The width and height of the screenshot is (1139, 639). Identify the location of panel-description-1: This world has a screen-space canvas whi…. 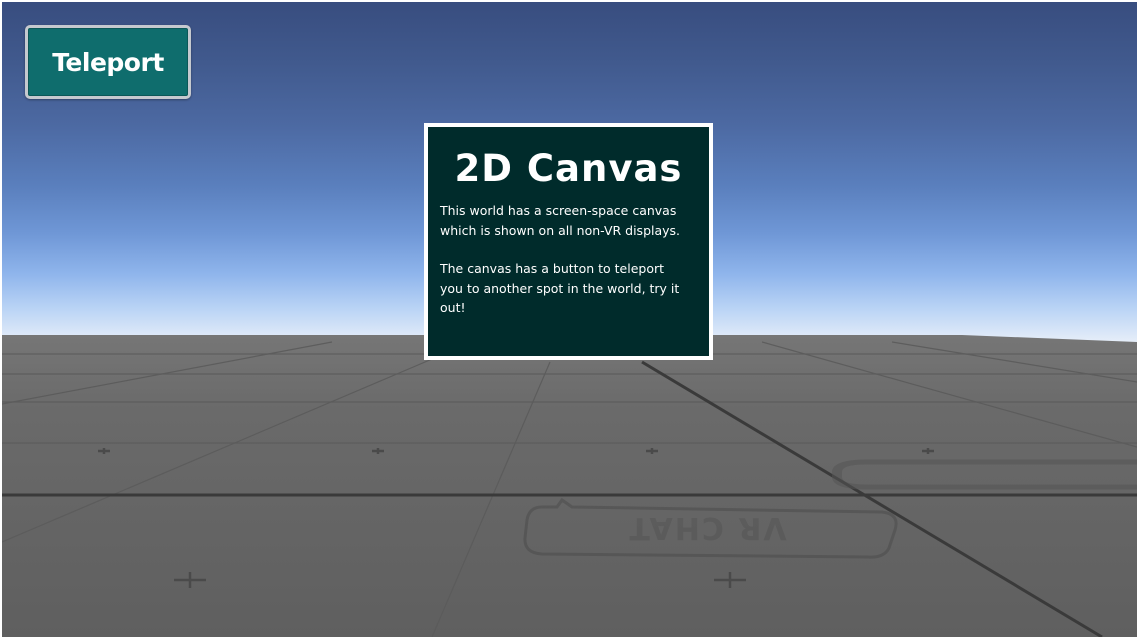
(560, 220).